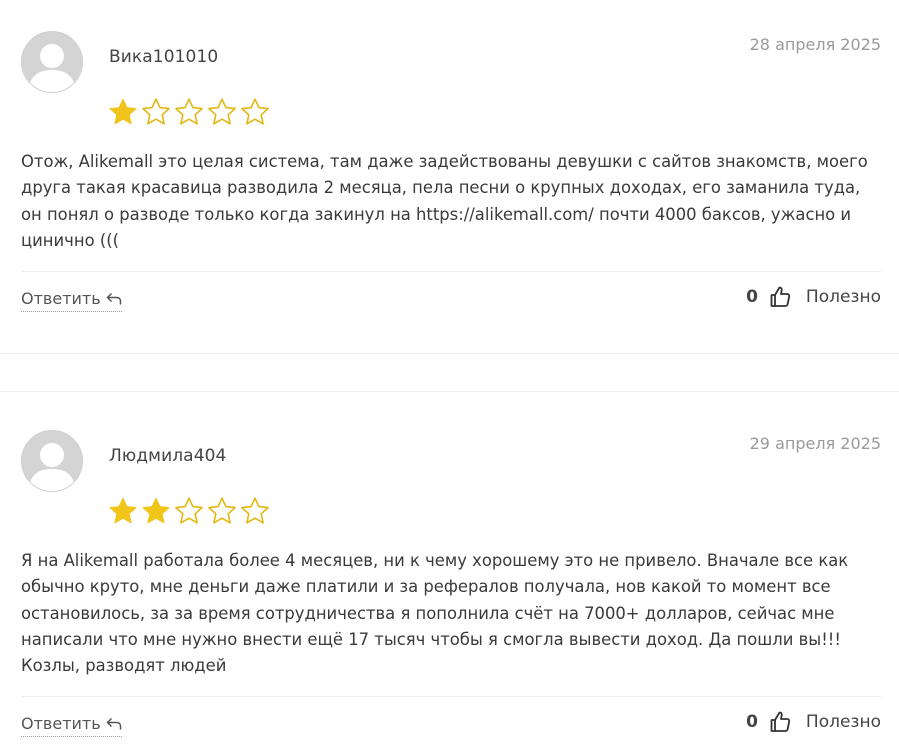 The image size is (899, 744). I want to click on review-author: Людмила404, so click(168, 456).